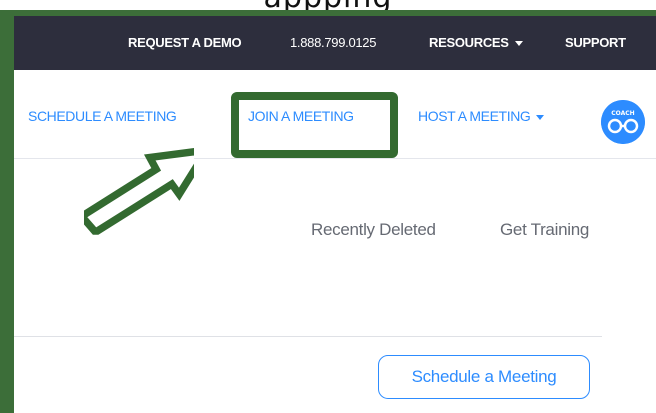  What do you see at coordinates (622, 113) in the screenshot?
I see `avatar-text: COACH` at bounding box center [622, 113].